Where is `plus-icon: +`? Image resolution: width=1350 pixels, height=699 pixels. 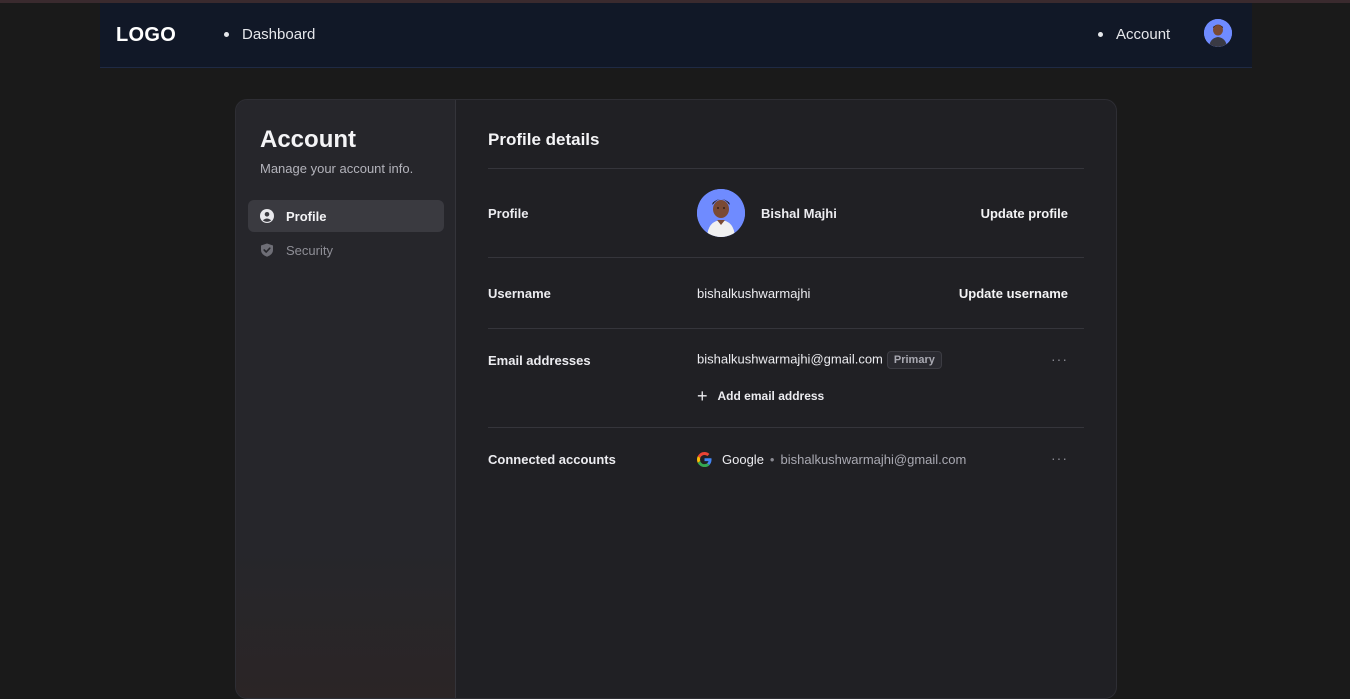 plus-icon: + is located at coordinates (702, 396).